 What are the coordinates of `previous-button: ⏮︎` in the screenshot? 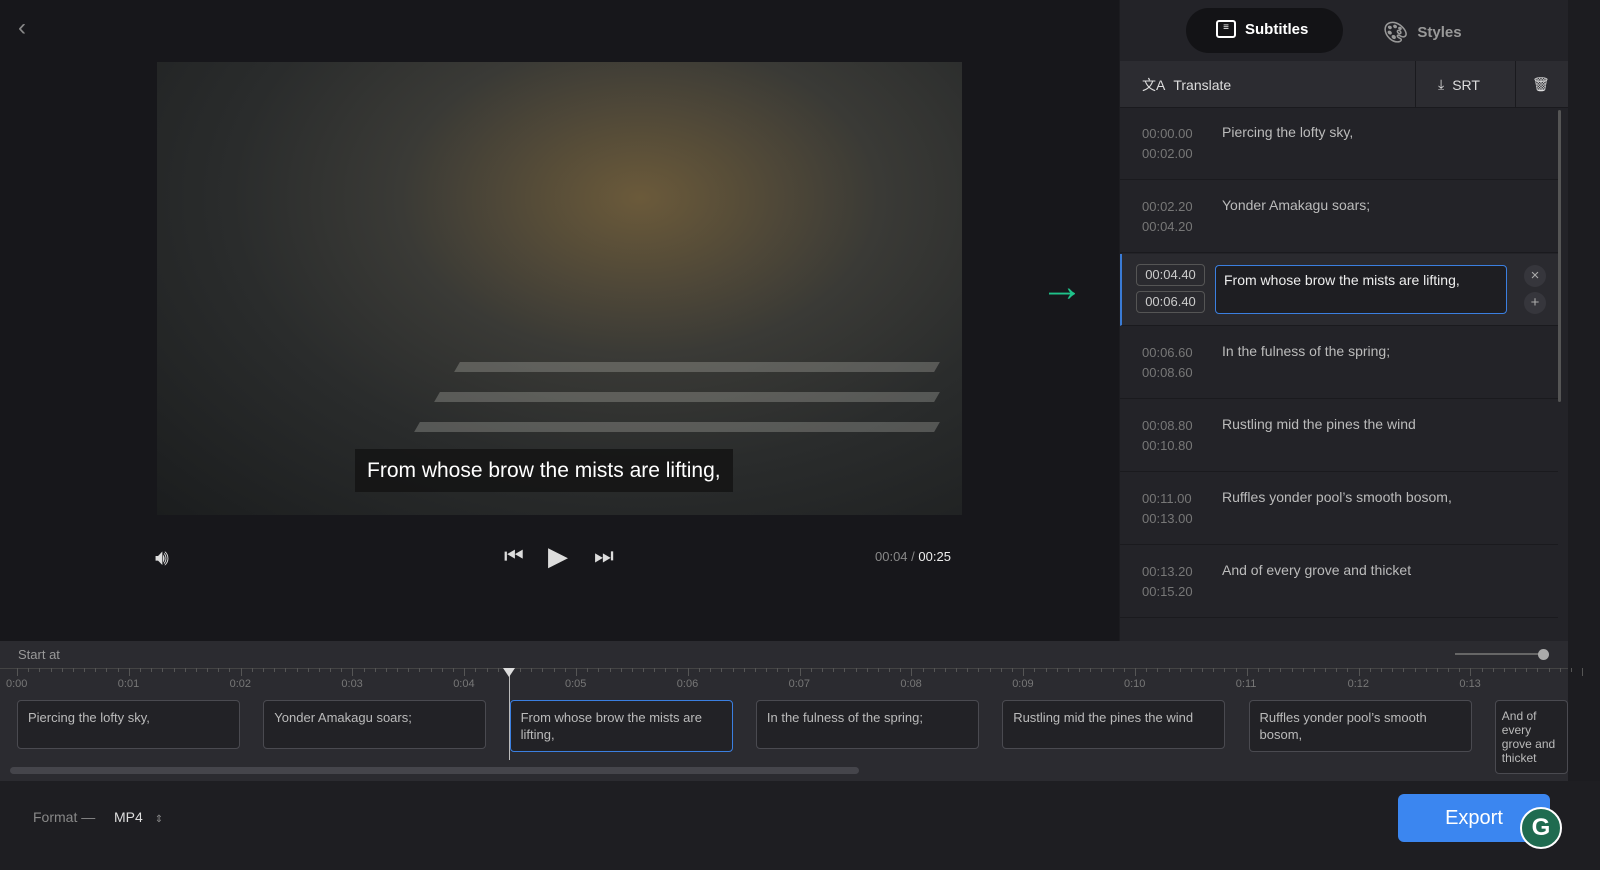 It's located at (514, 556).